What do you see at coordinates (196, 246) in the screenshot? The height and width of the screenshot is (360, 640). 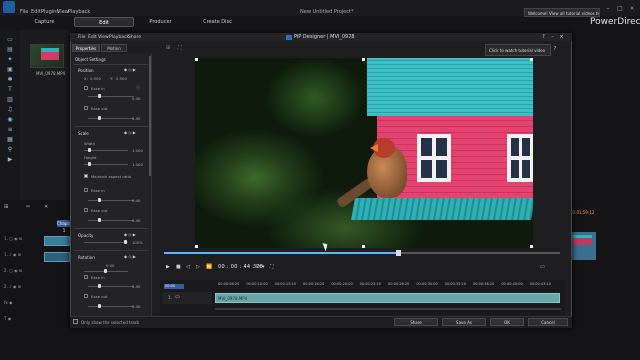 I see `resize-handle-bl` at bounding box center [196, 246].